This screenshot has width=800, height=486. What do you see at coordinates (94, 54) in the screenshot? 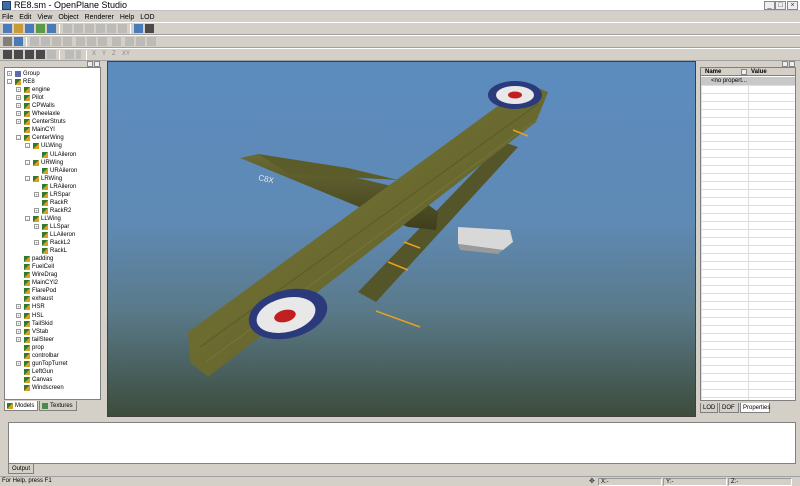
I see `axis-x-button: X` at bounding box center [94, 54].